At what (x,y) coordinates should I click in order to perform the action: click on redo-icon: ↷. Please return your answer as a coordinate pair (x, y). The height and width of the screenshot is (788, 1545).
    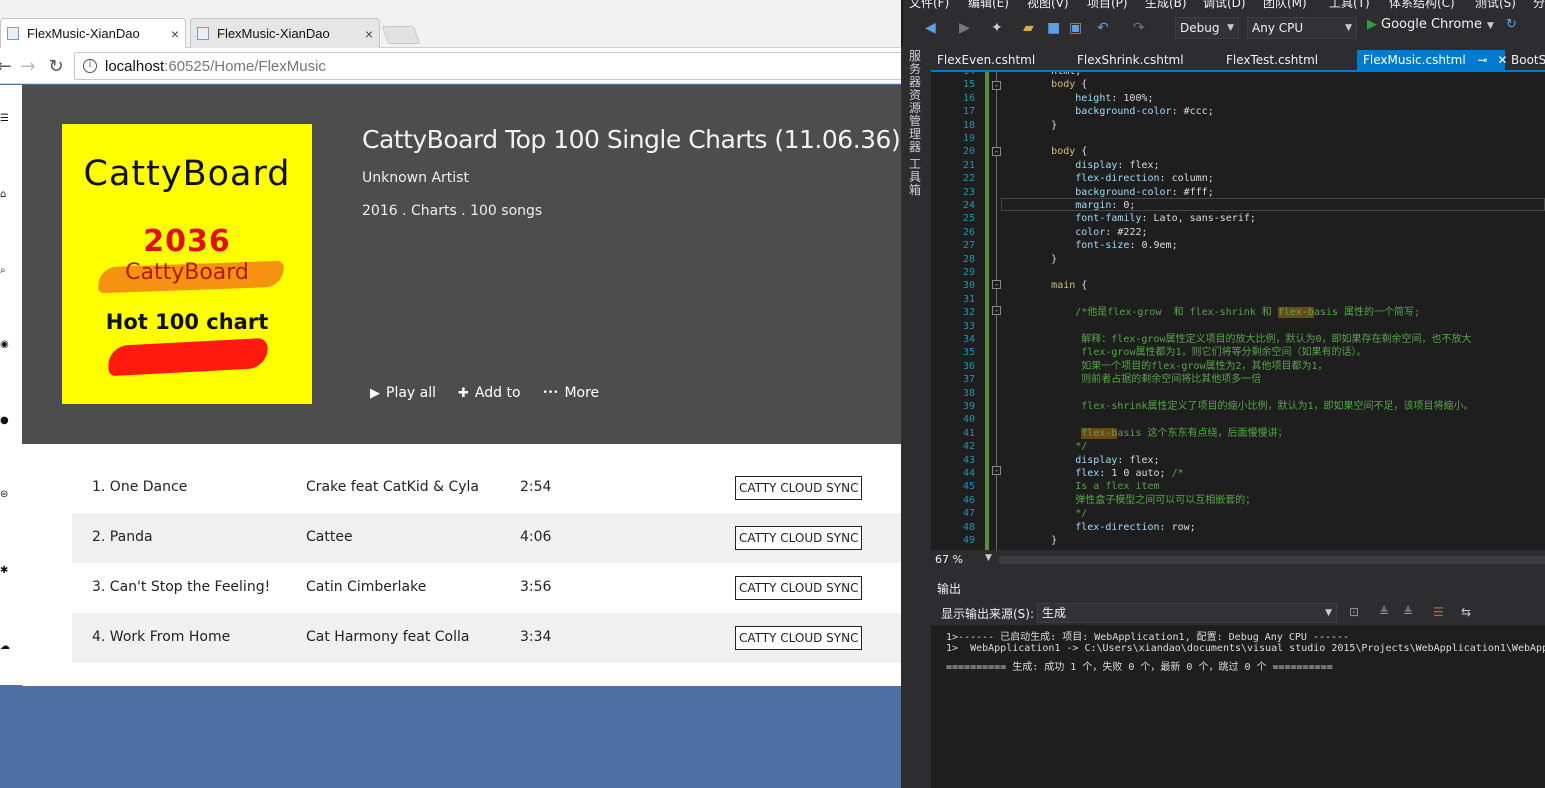
    Looking at the image, I should click on (1139, 28).